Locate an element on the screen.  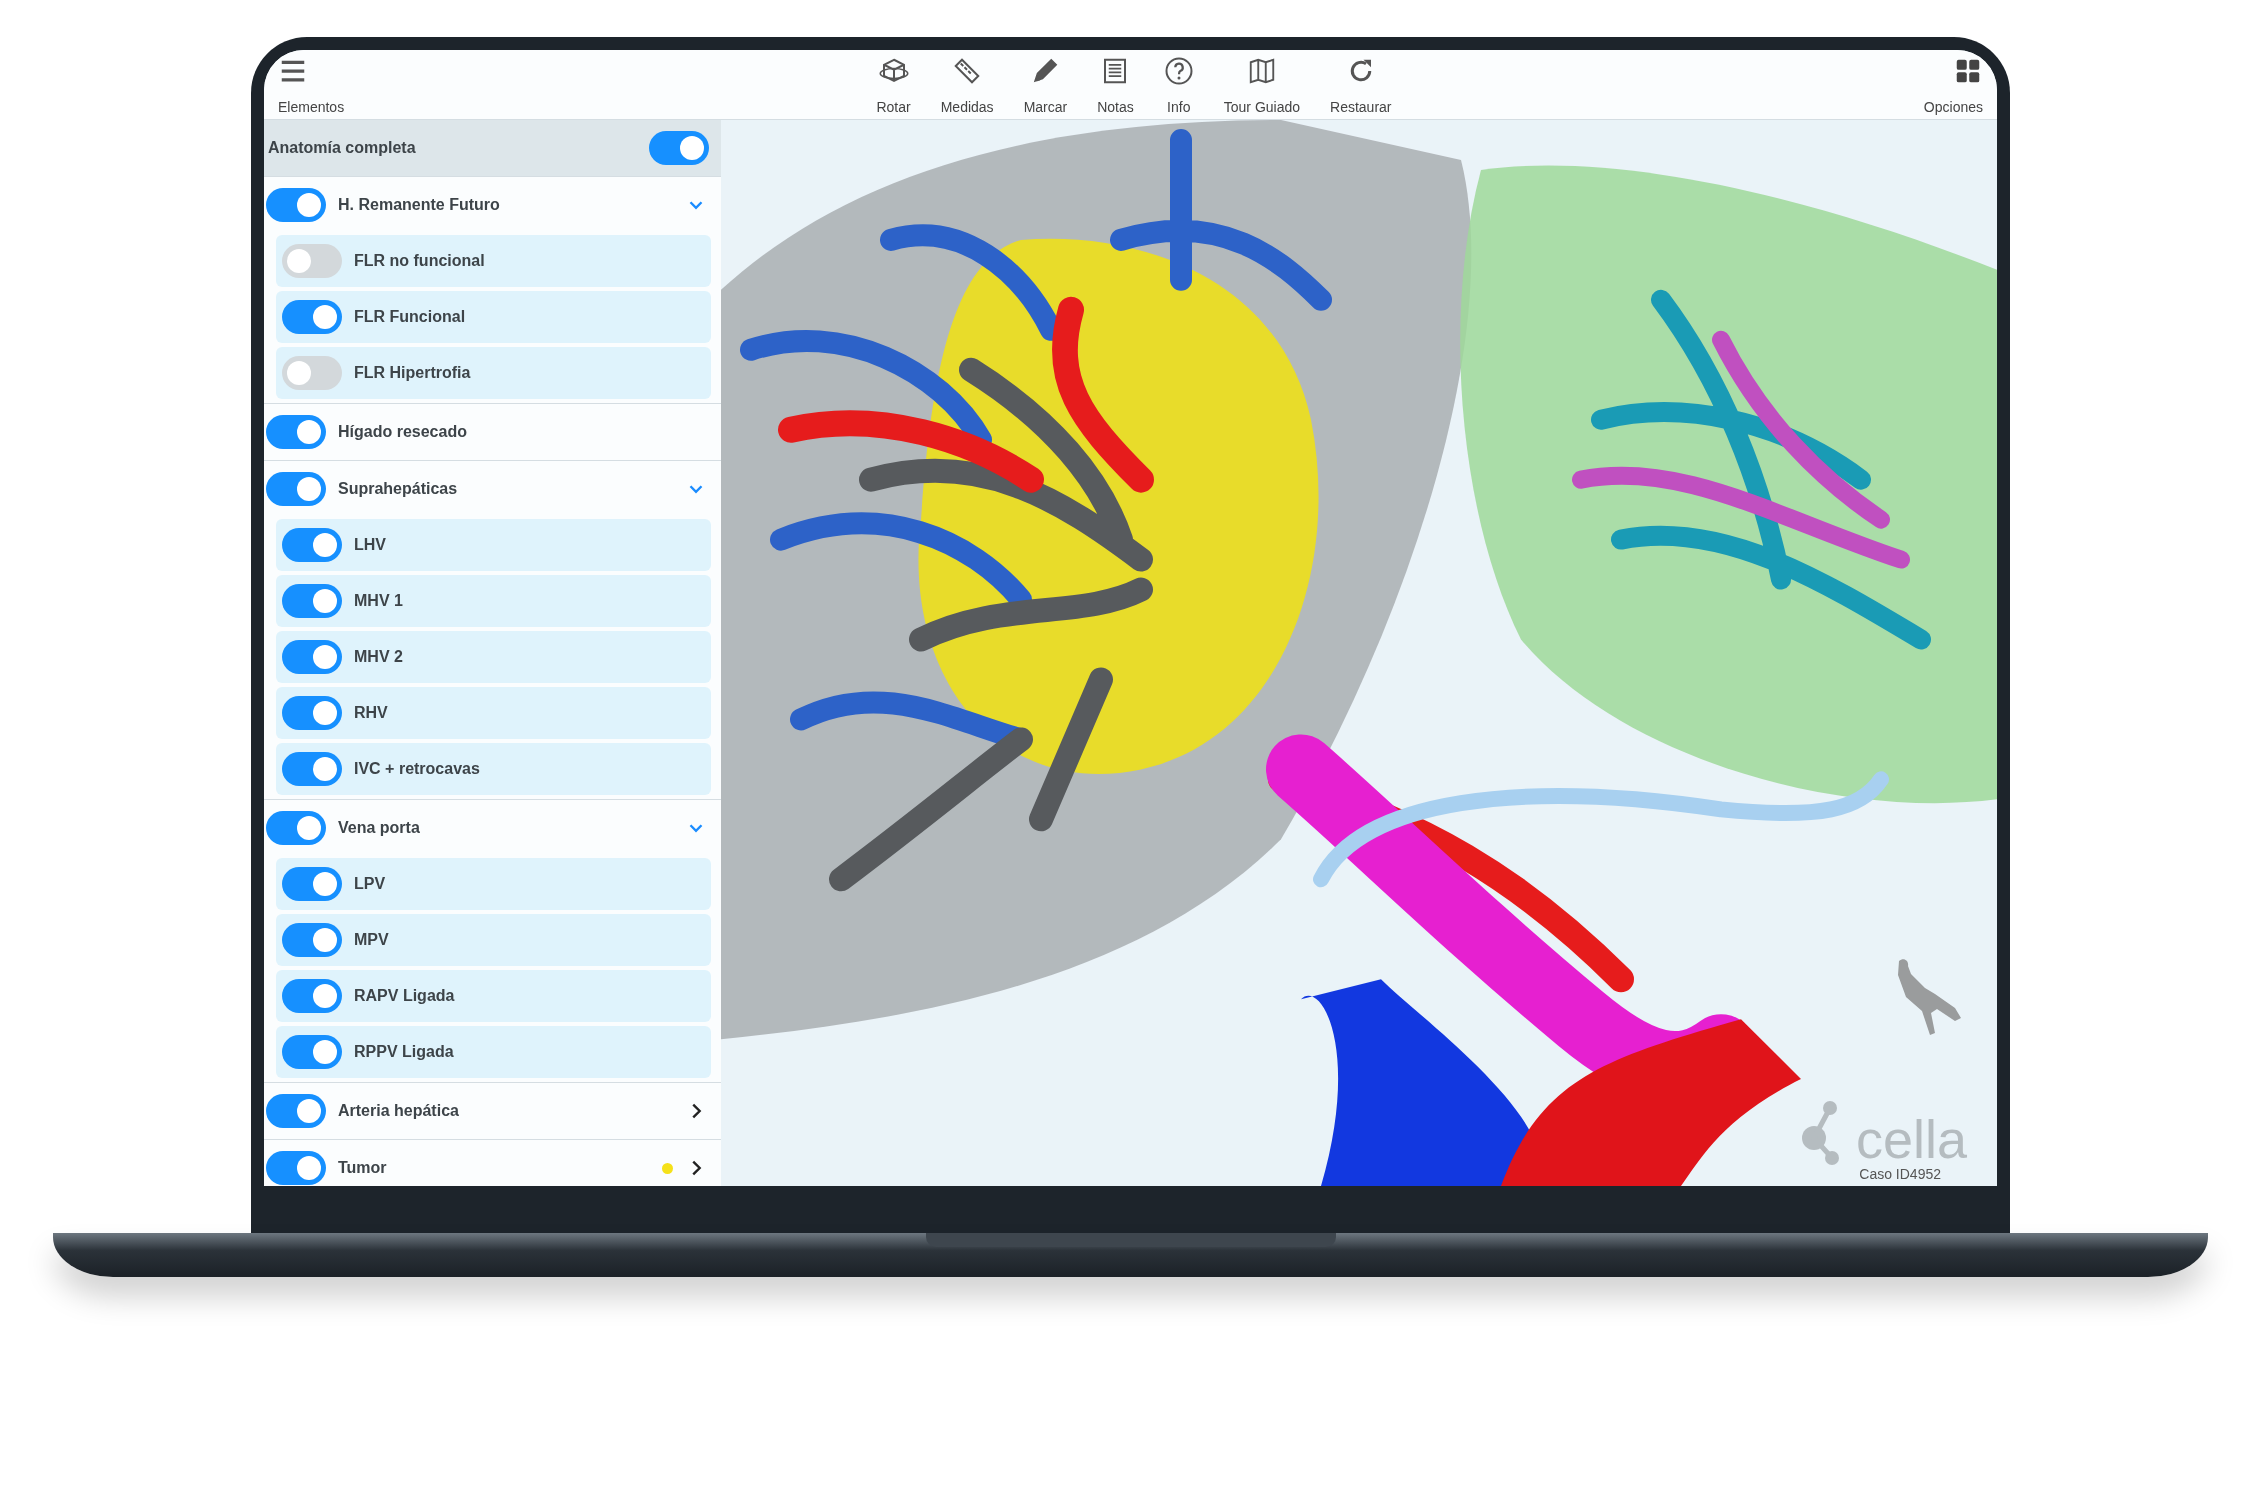
toolbar-button: Restaurar is located at coordinates (1361, 84).